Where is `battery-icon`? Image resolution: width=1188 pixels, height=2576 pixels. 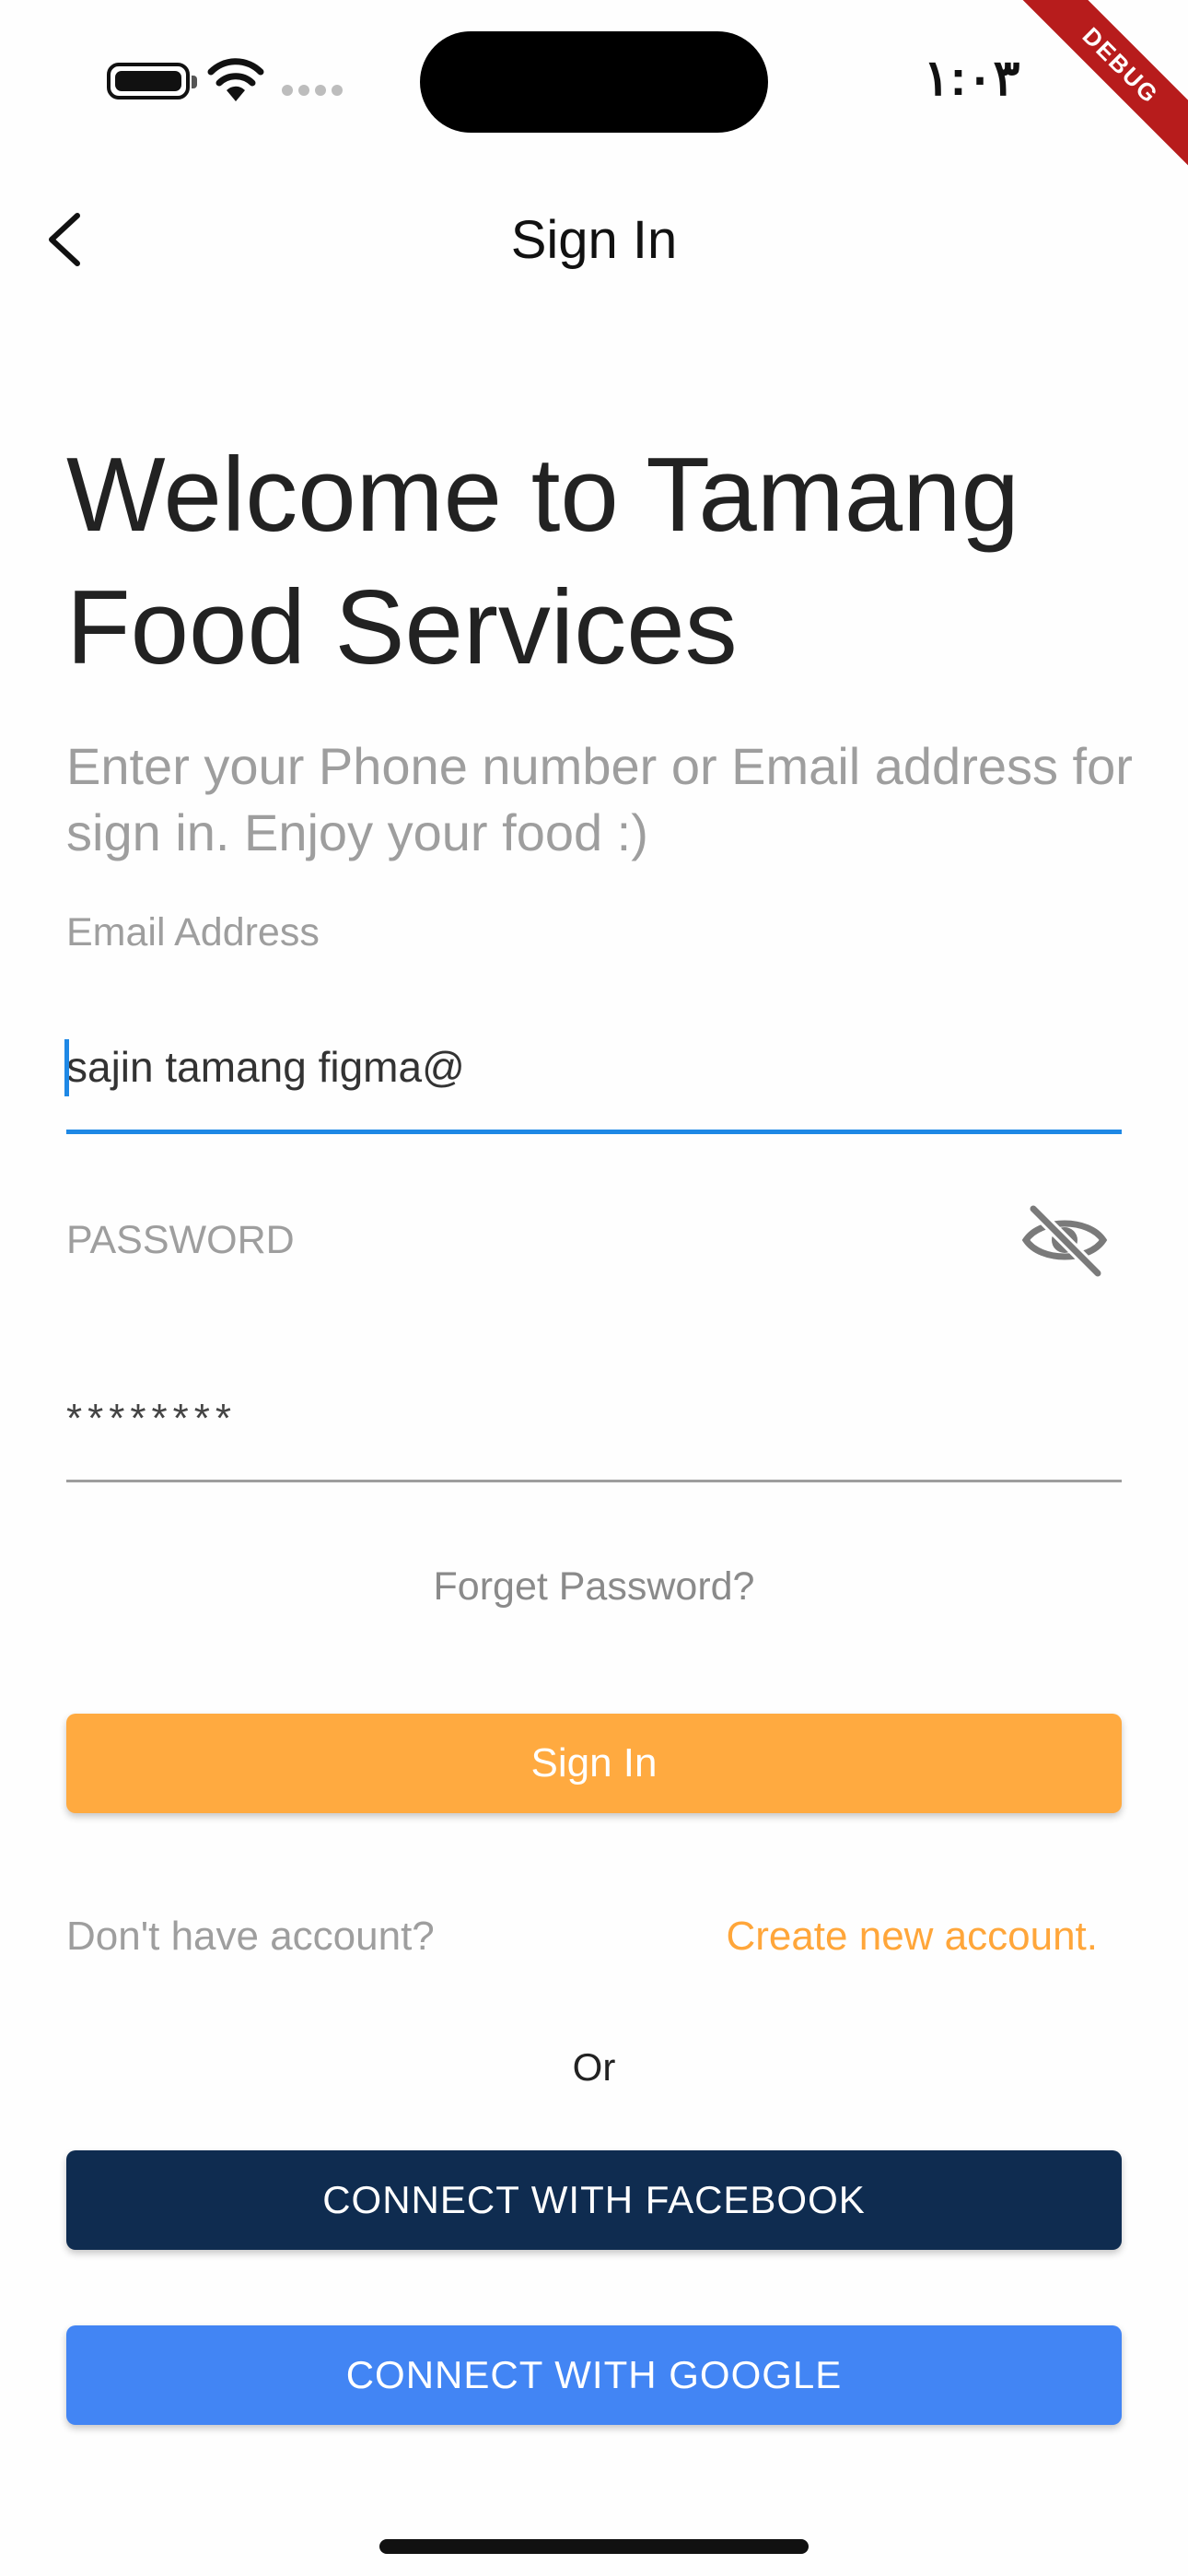
battery-icon is located at coordinates (152, 81).